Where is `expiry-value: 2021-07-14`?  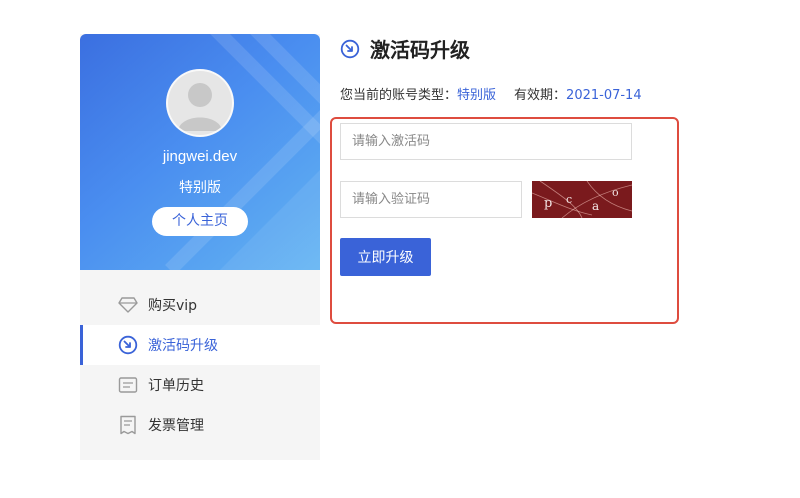
expiry-value: 2021-07-14 is located at coordinates (604, 95).